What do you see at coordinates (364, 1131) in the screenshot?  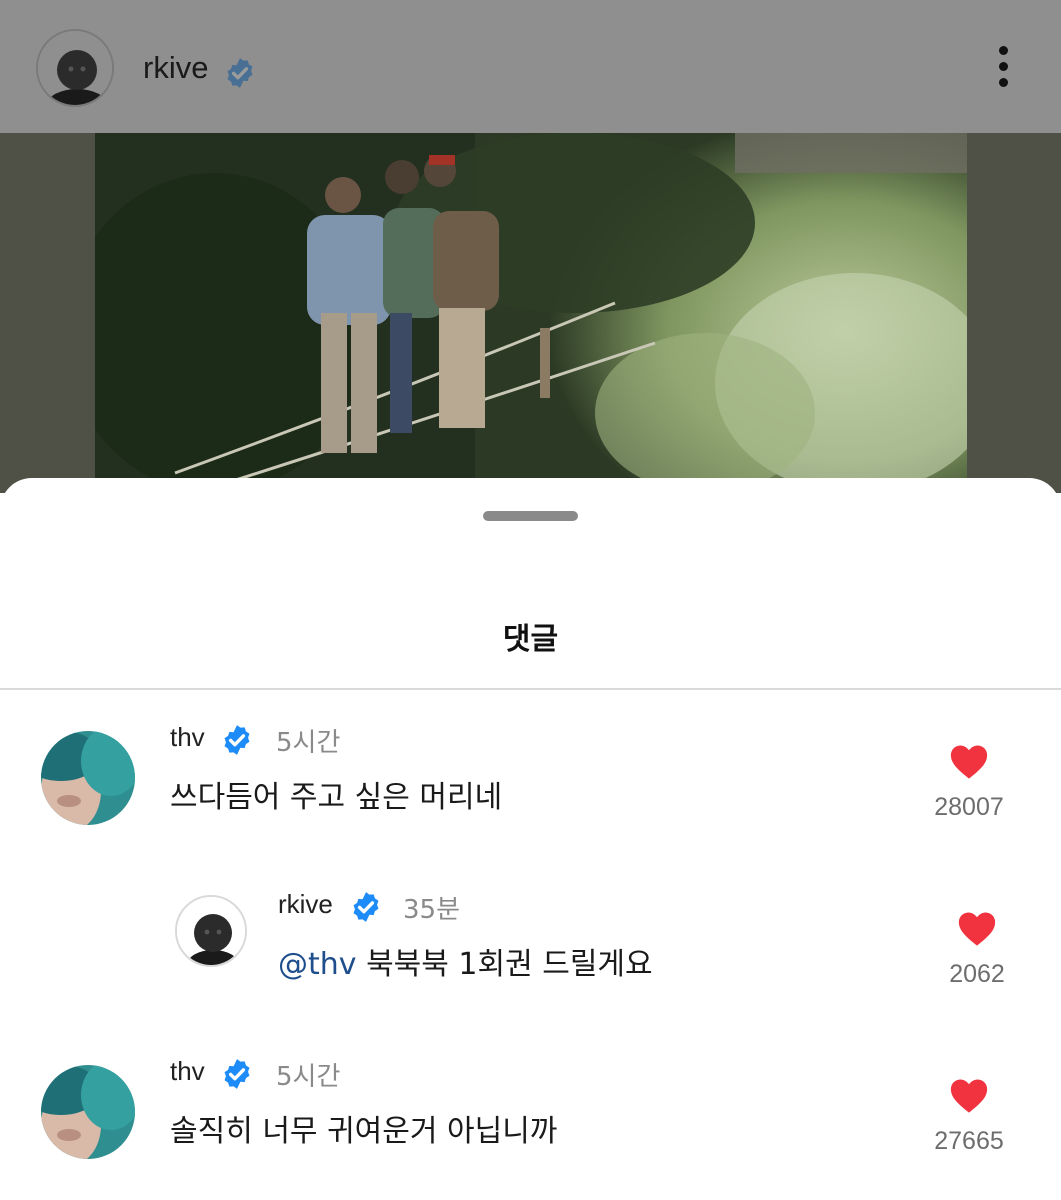 I see `comment-text: 솔직히 너무 귀여운거 아닙니까` at bounding box center [364, 1131].